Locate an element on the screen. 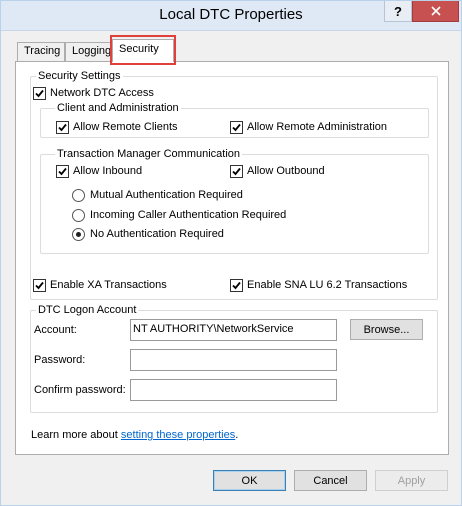 The height and width of the screenshot is (506, 462). allow-inbound-checkbox: Allow Inbound is located at coordinates (99, 171).